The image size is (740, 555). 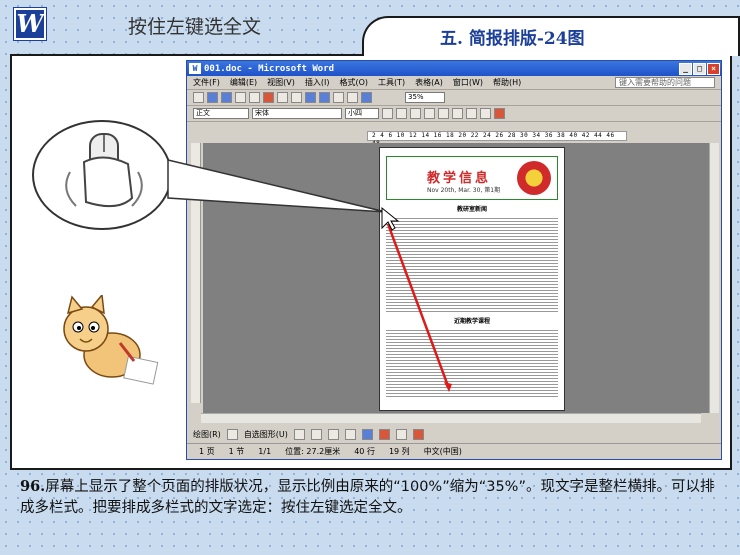 I want to click on newsletter-masthead: 教学信息 Nov 20th, Mar. 30, 第1期, so click(x=472, y=178).